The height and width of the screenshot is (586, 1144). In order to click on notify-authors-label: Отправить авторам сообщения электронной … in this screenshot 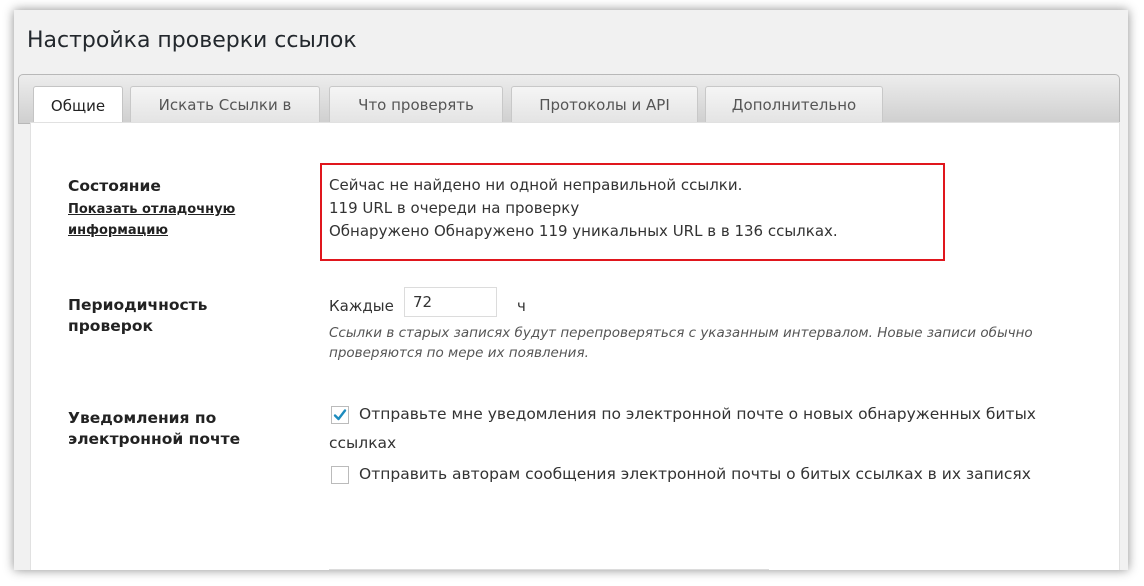, I will do `click(695, 474)`.